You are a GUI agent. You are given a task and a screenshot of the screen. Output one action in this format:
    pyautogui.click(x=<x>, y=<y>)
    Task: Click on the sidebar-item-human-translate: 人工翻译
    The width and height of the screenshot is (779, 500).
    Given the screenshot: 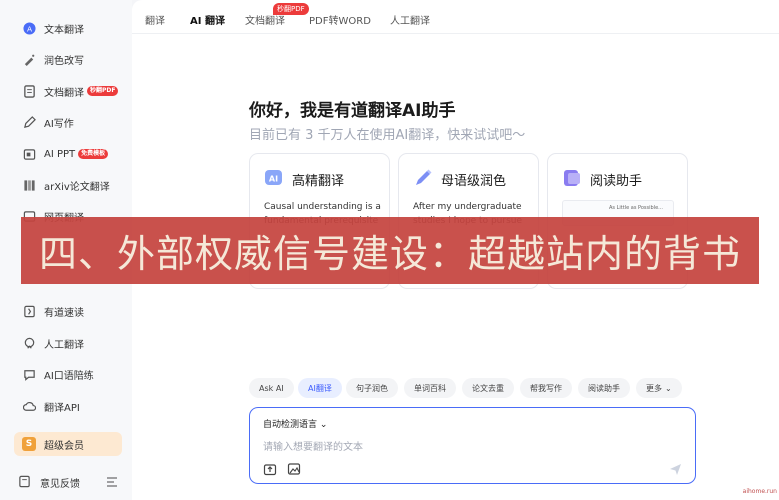 What is the action you would take?
    pyautogui.click(x=68, y=343)
    